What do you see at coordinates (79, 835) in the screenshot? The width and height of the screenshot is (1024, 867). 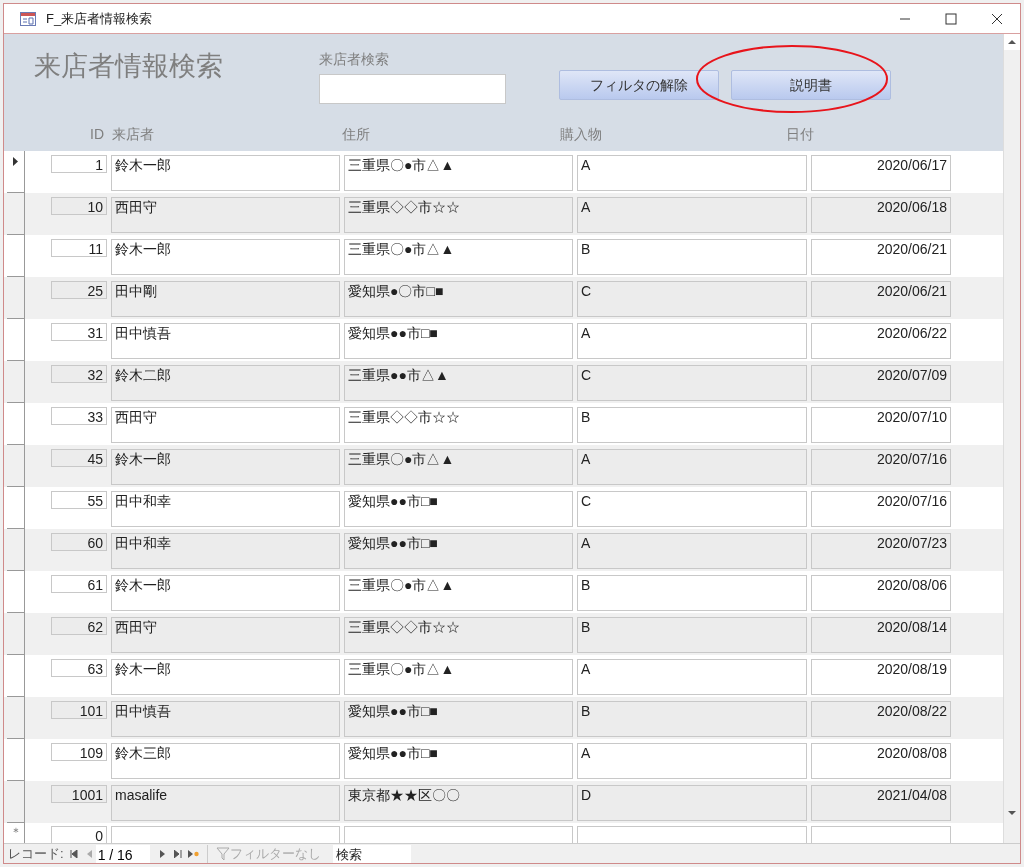 I see `table-cell: 0` at bounding box center [79, 835].